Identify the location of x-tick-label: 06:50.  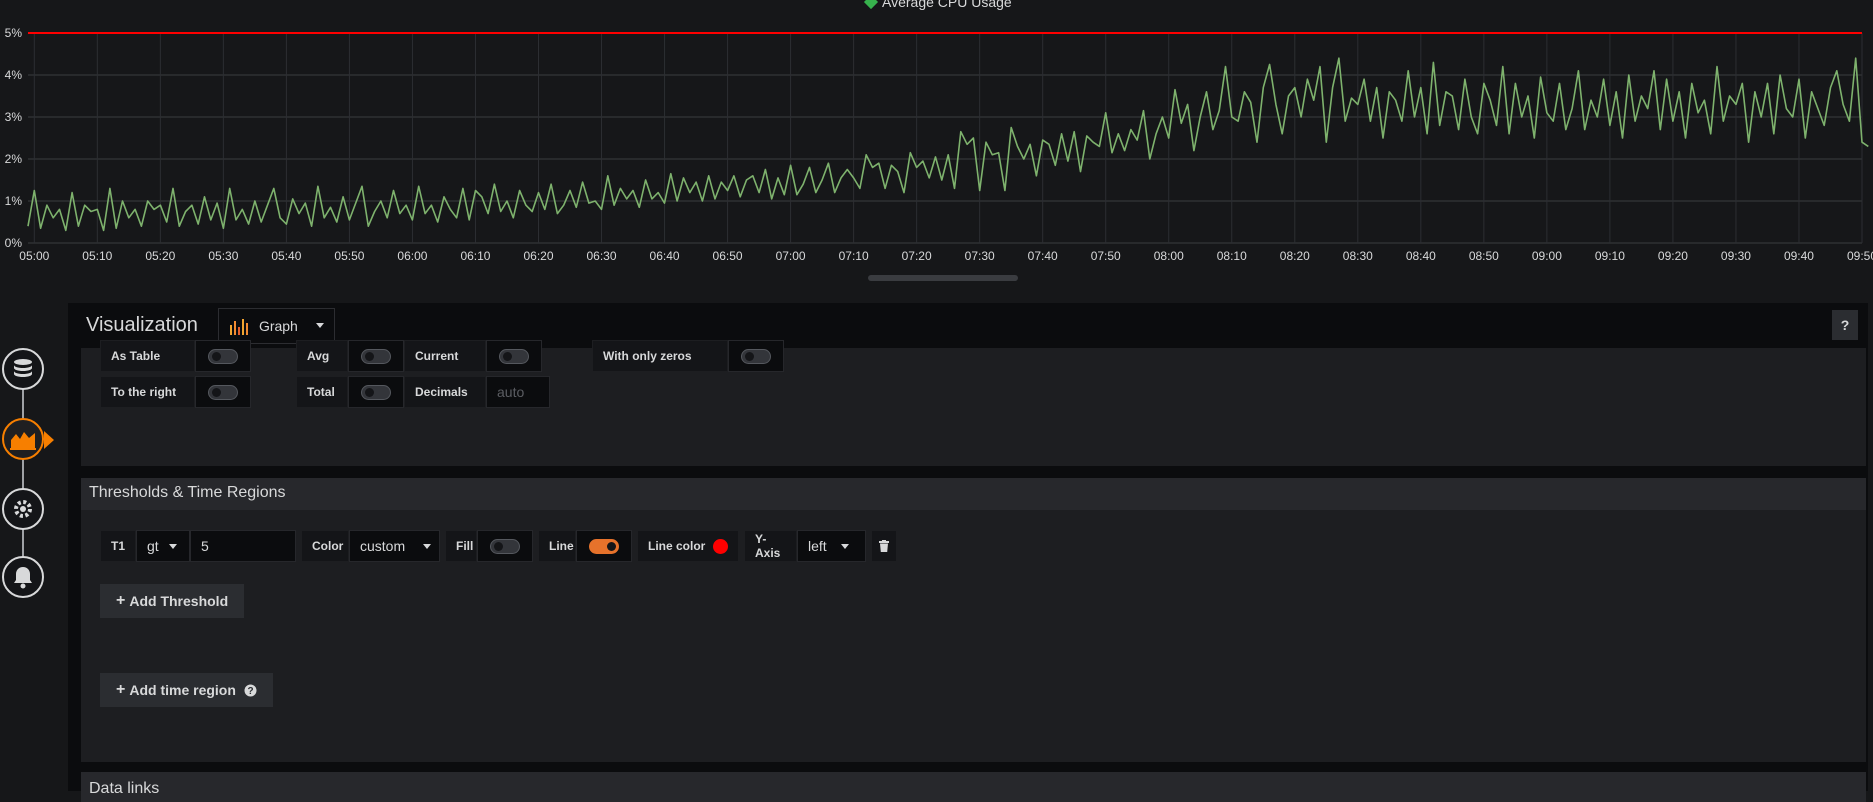
(728, 256).